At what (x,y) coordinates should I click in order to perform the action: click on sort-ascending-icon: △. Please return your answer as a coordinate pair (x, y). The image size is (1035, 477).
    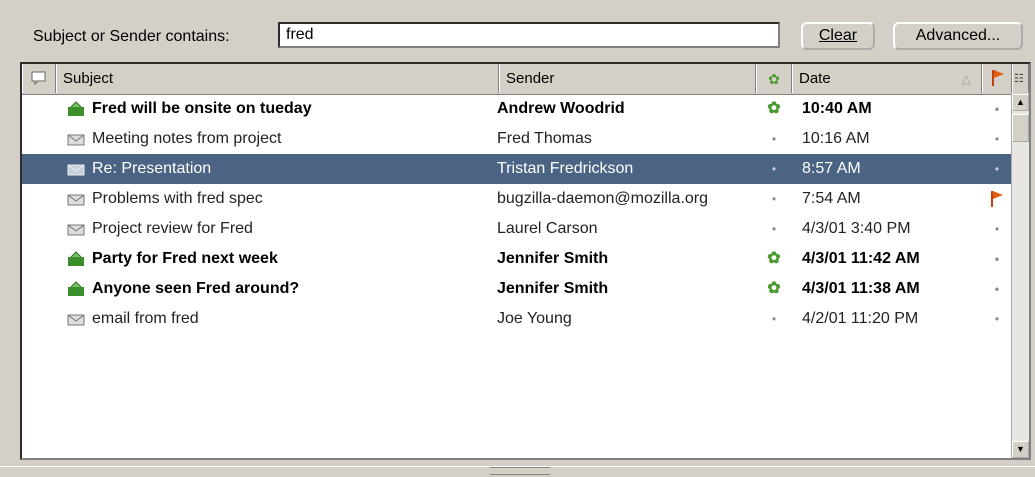
    Looking at the image, I should click on (966, 79).